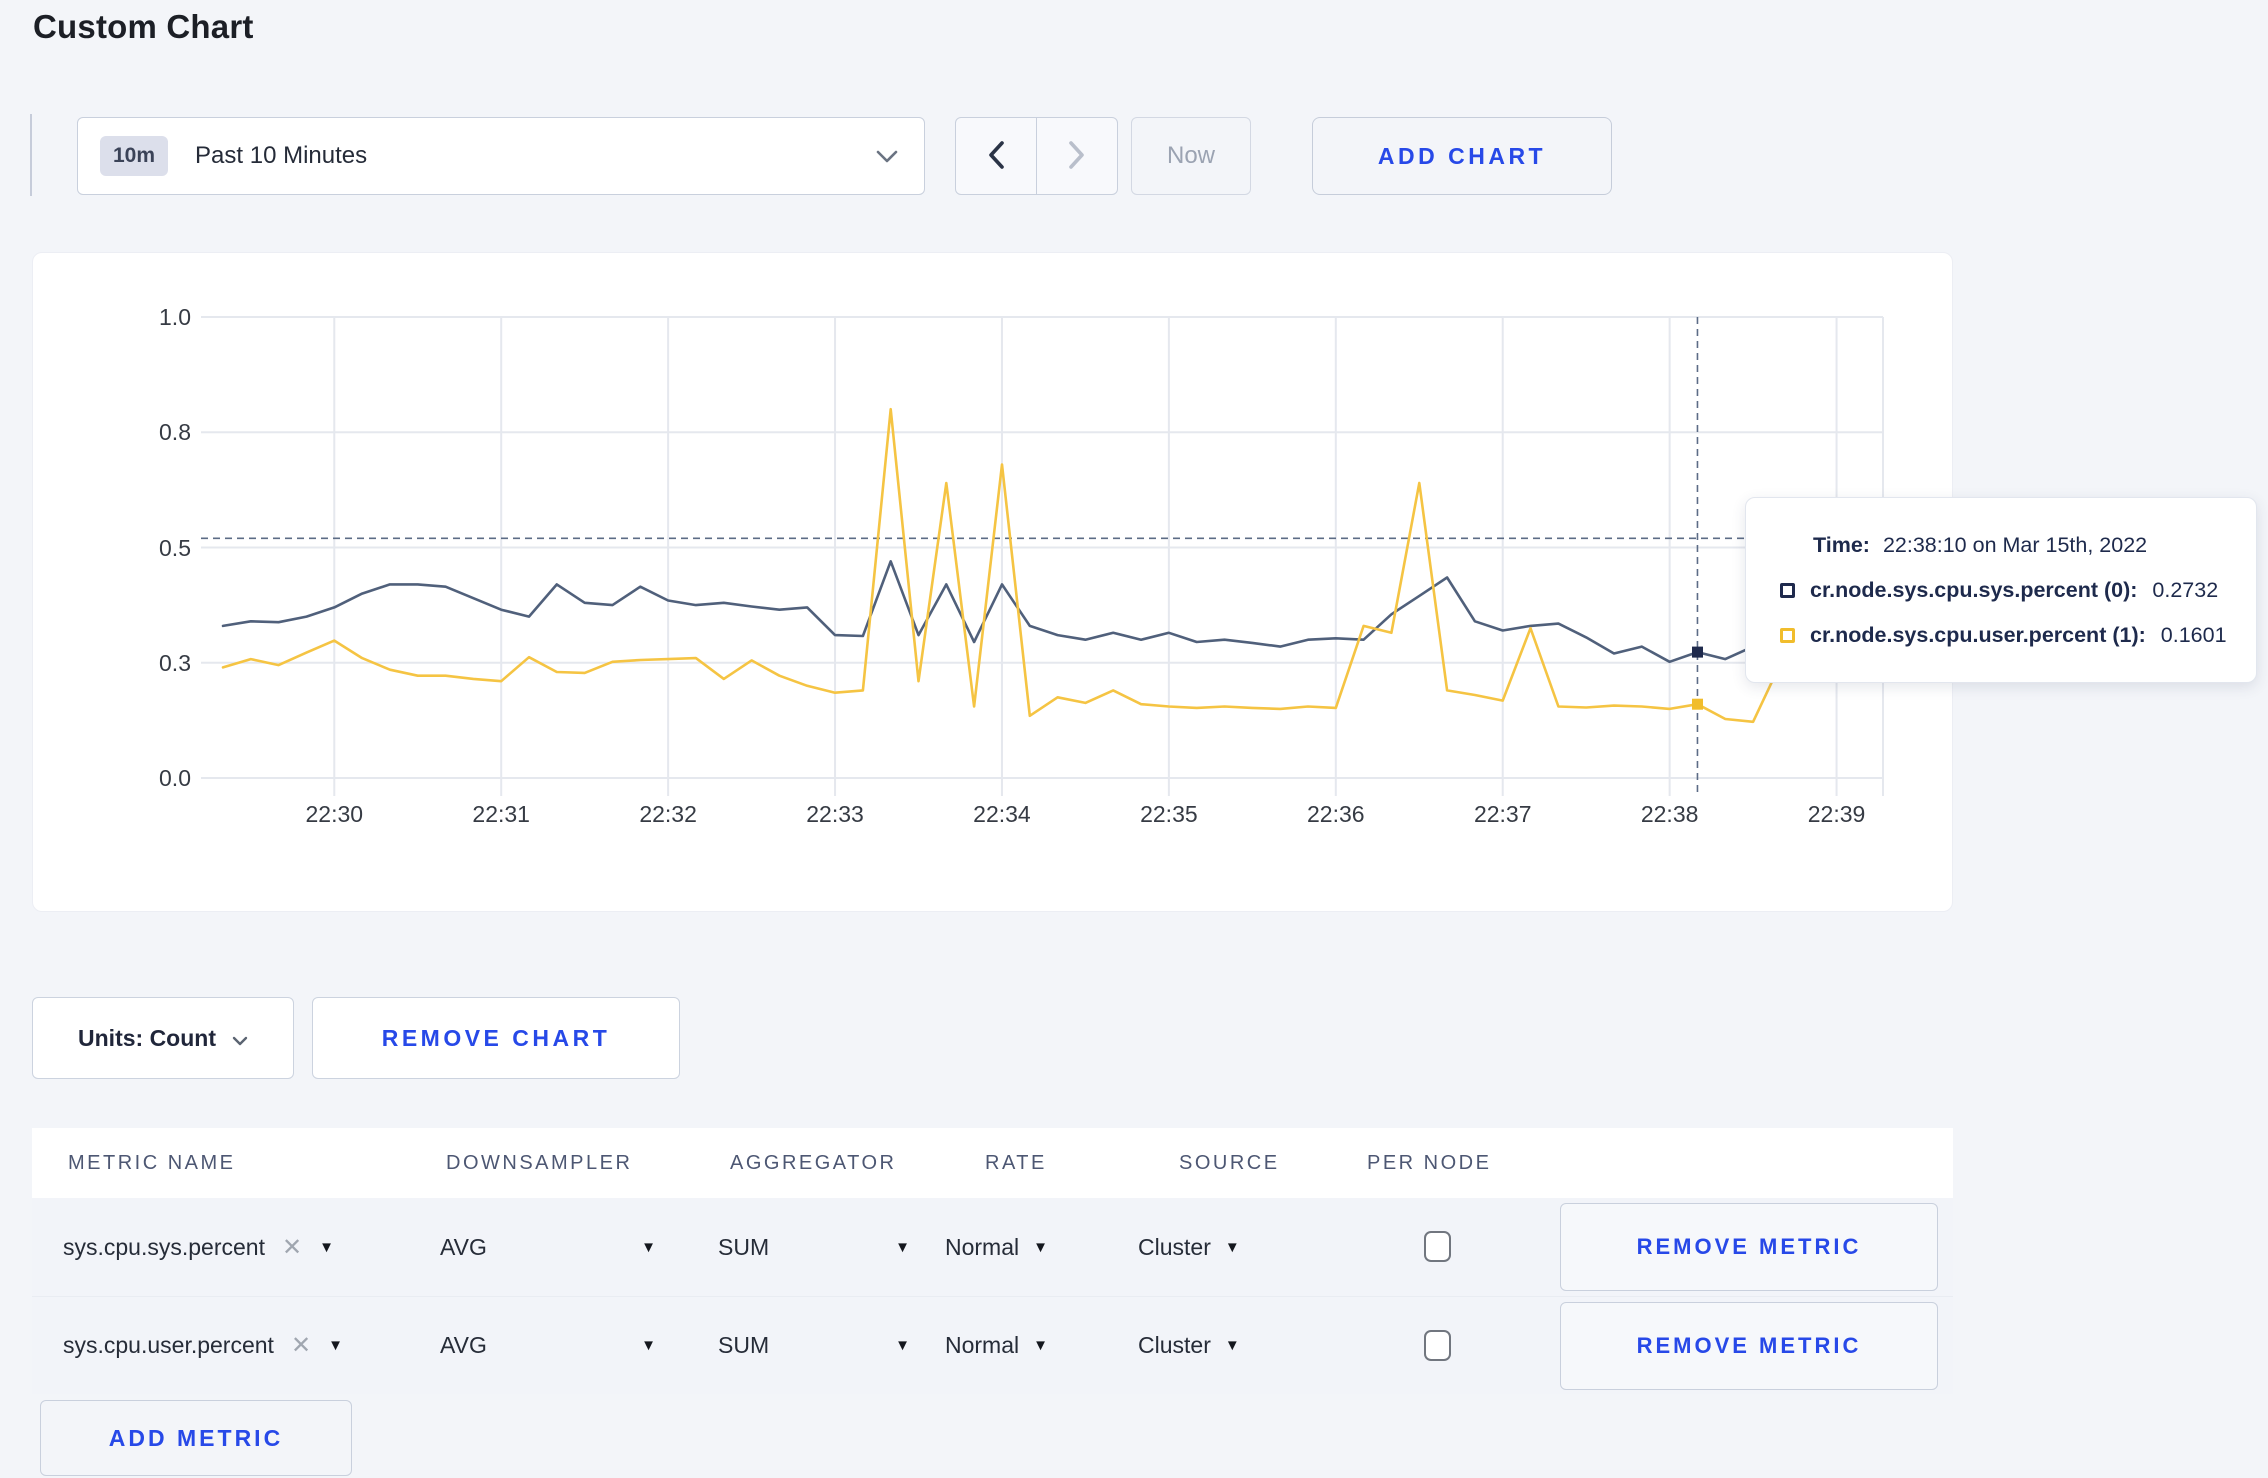 This screenshot has width=2268, height=1478. I want to click on time-range-select: 10m Past 10 Minutes, so click(501, 156).